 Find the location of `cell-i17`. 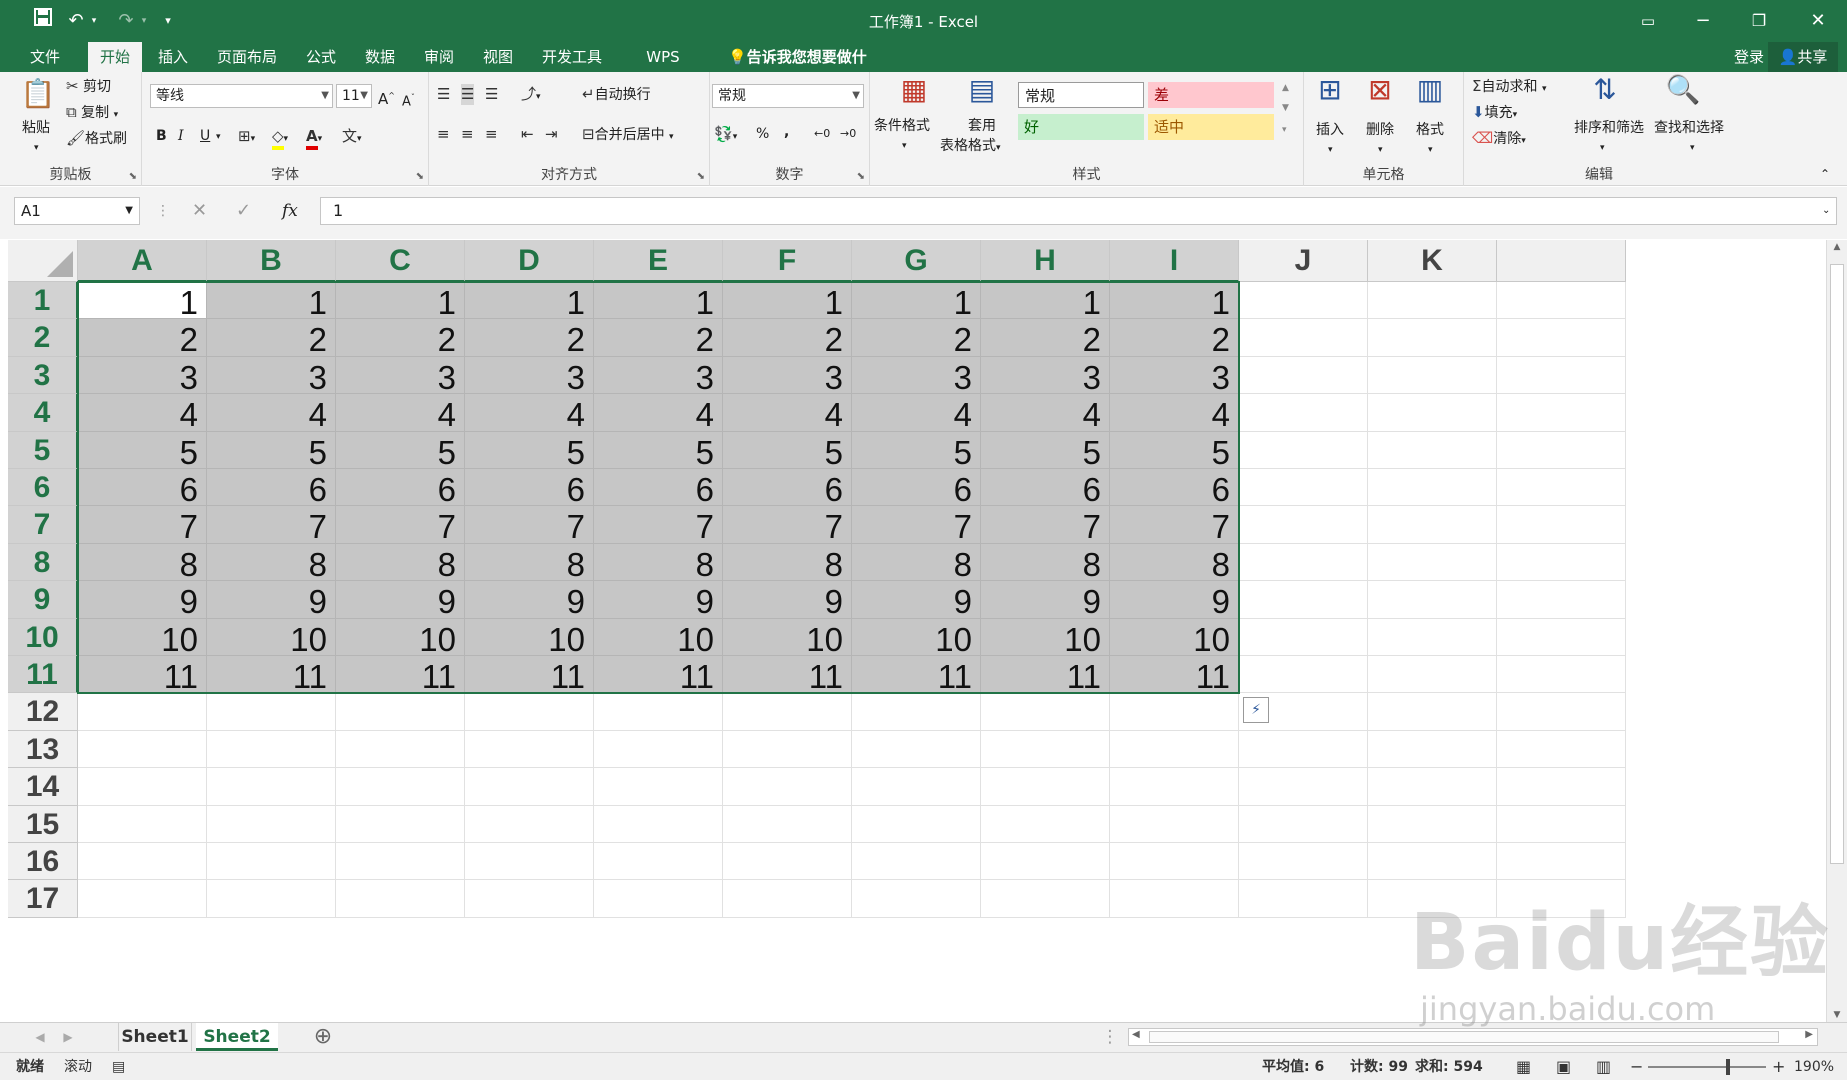

cell-i17 is located at coordinates (1174, 899).